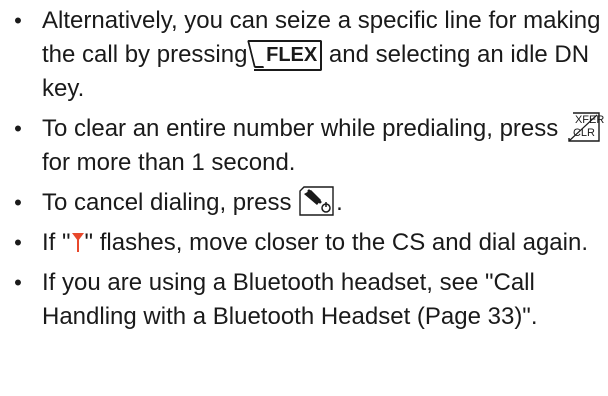  What do you see at coordinates (583, 133) in the screenshot?
I see `clr-key-label: CLR` at bounding box center [583, 133].